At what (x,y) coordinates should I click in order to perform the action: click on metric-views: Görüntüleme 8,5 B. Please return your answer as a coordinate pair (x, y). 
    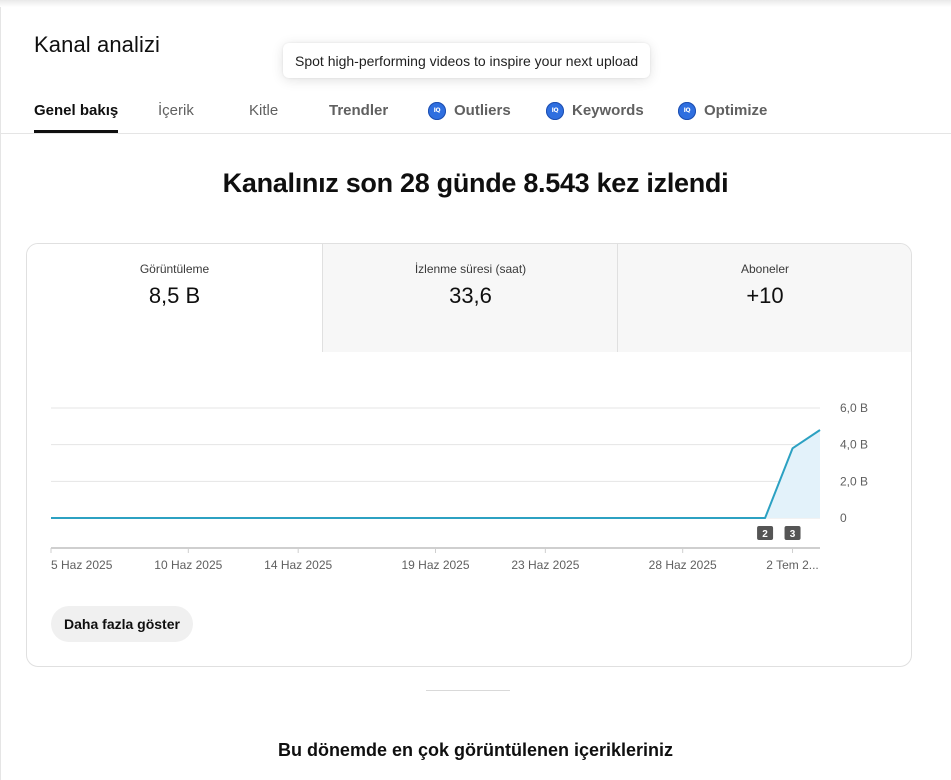
    Looking at the image, I should click on (174, 298).